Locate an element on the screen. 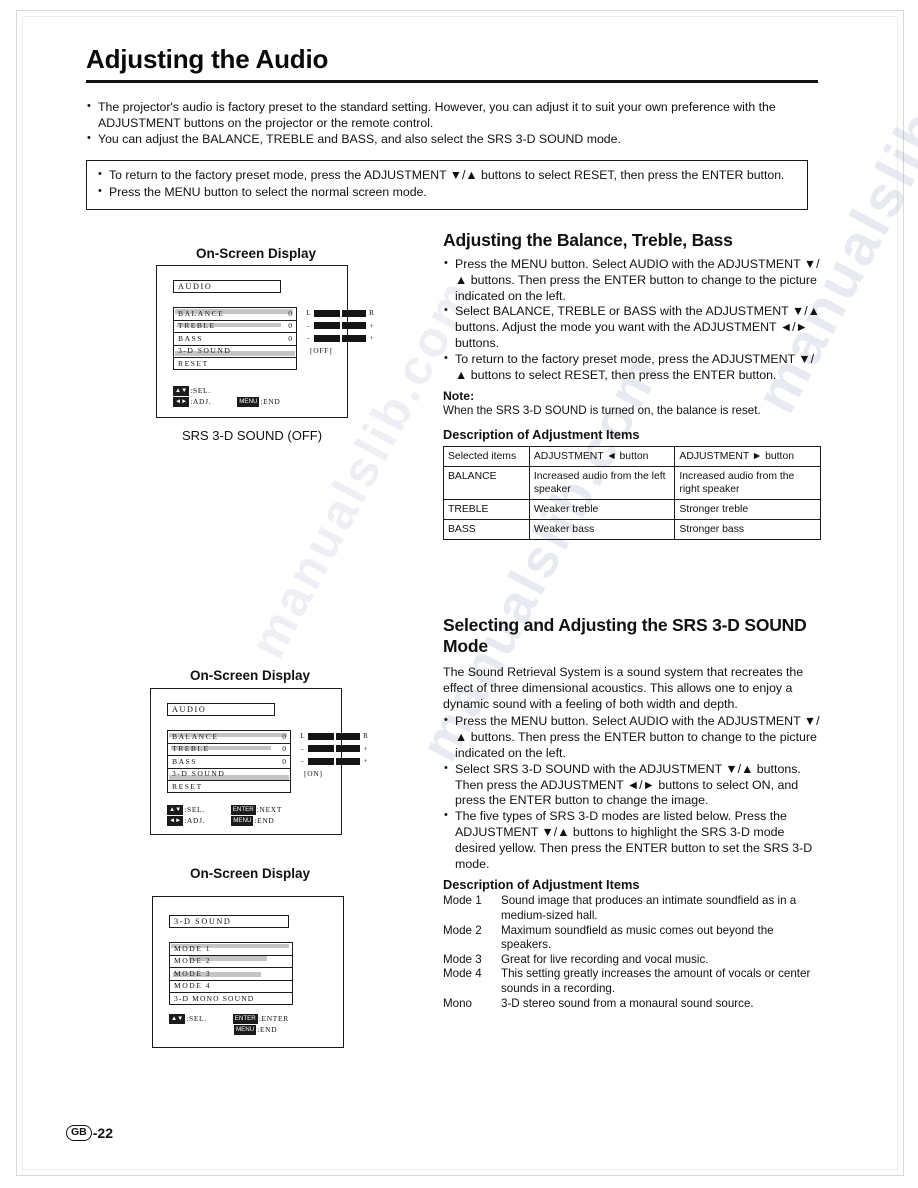  osd2-item-reset: RESET is located at coordinates (229, 786).